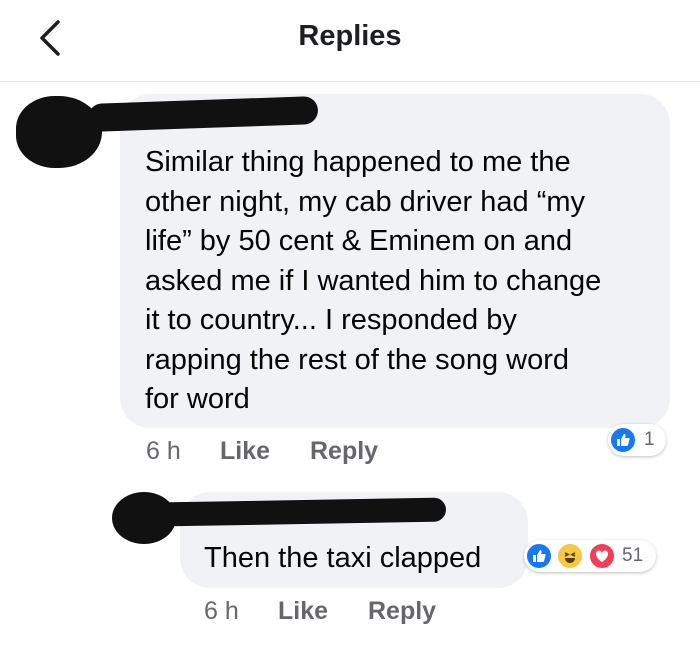 The width and height of the screenshot is (700, 658). I want to click on reply-reactions: 51, so click(590, 556).